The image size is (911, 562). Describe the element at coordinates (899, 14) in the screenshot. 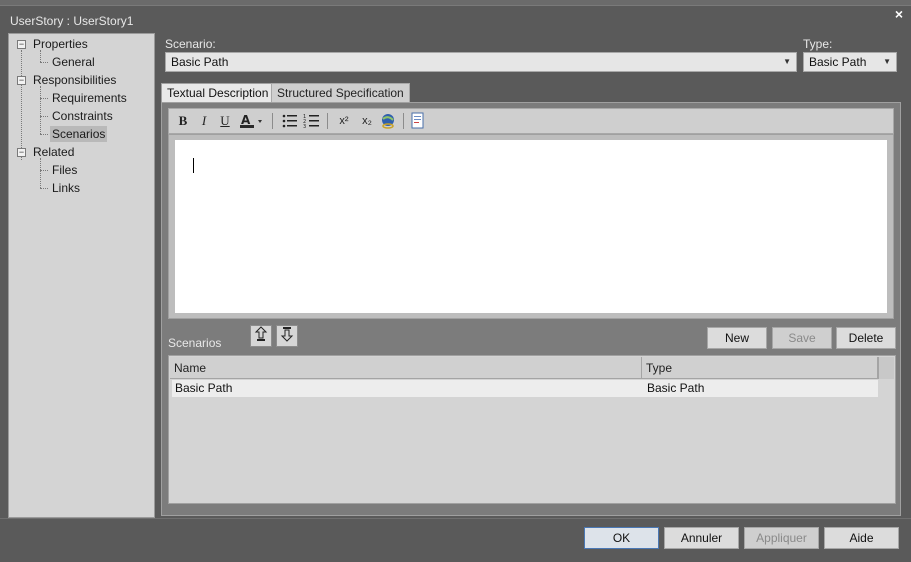

I see `close-icon: ×` at that location.